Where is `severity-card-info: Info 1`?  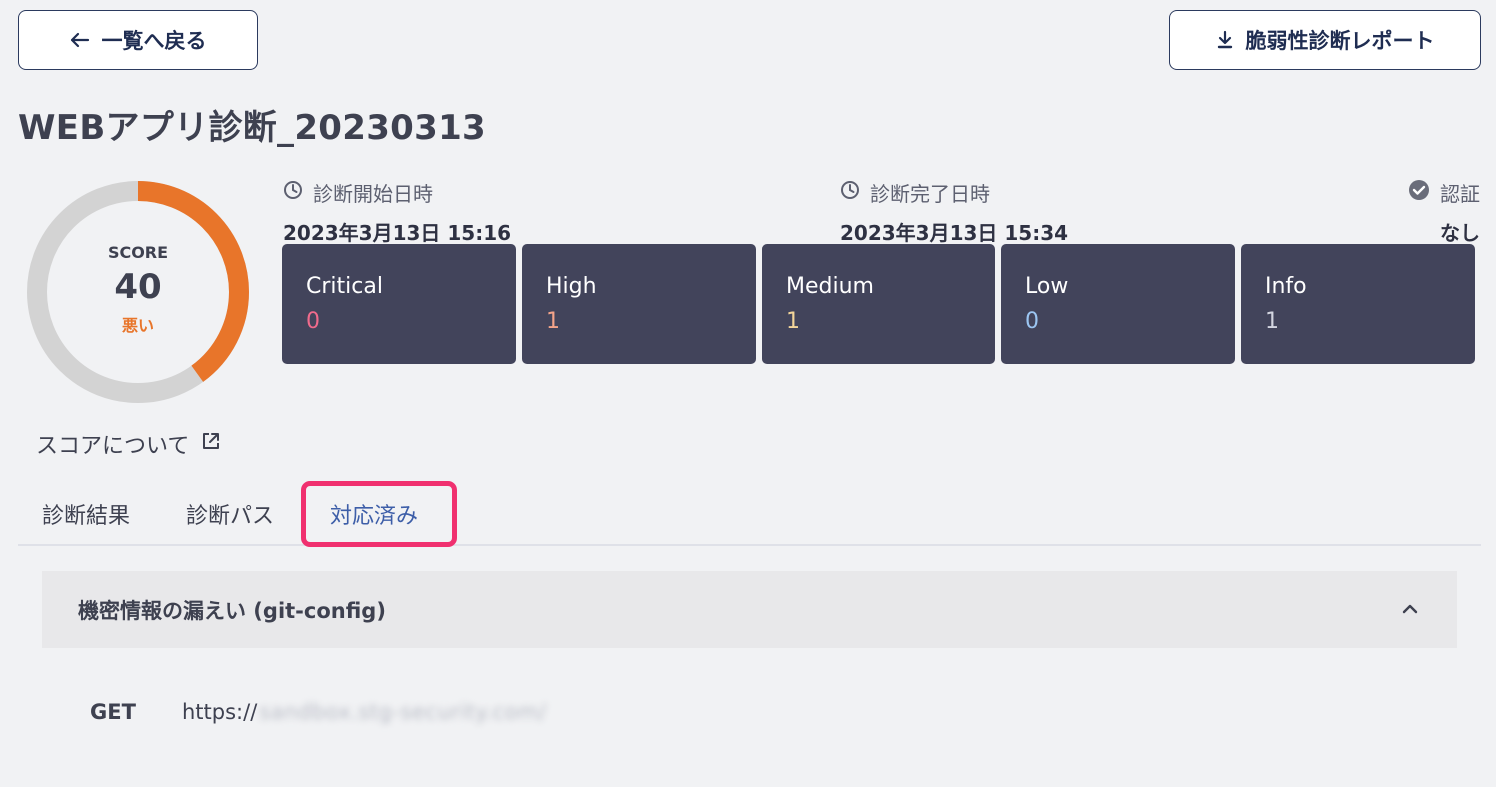 severity-card-info: Info 1 is located at coordinates (1358, 304).